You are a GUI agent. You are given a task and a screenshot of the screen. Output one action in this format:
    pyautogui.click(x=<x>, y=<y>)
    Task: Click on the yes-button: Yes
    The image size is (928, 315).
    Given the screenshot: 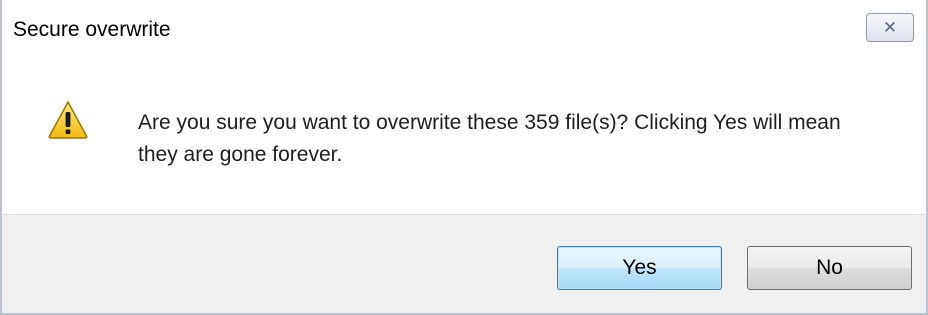 What is the action you would take?
    pyautogui.click(x=639, y=268)
    